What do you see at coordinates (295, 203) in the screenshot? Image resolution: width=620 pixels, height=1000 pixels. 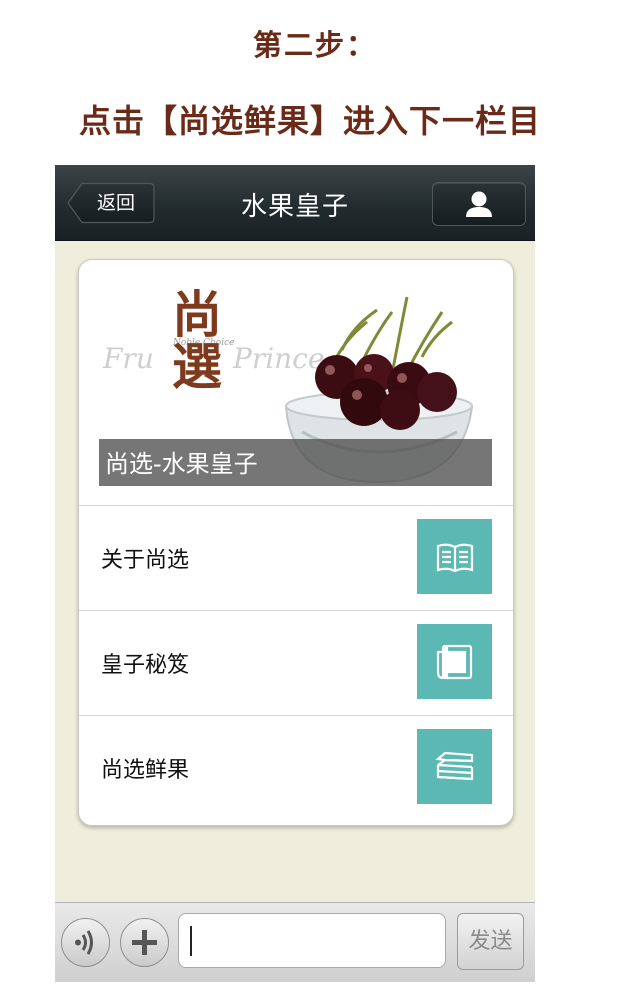 I see `navbar: 返回 水果皇子` at bounding box center [295, 203].